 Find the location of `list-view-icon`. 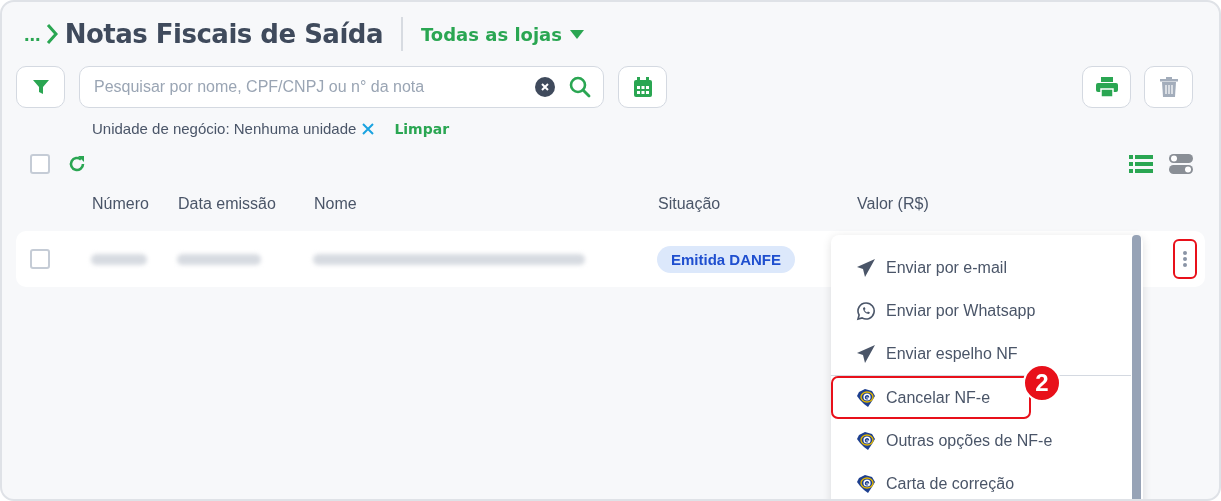

list-view-icon is located at coordinates (1141, 164).